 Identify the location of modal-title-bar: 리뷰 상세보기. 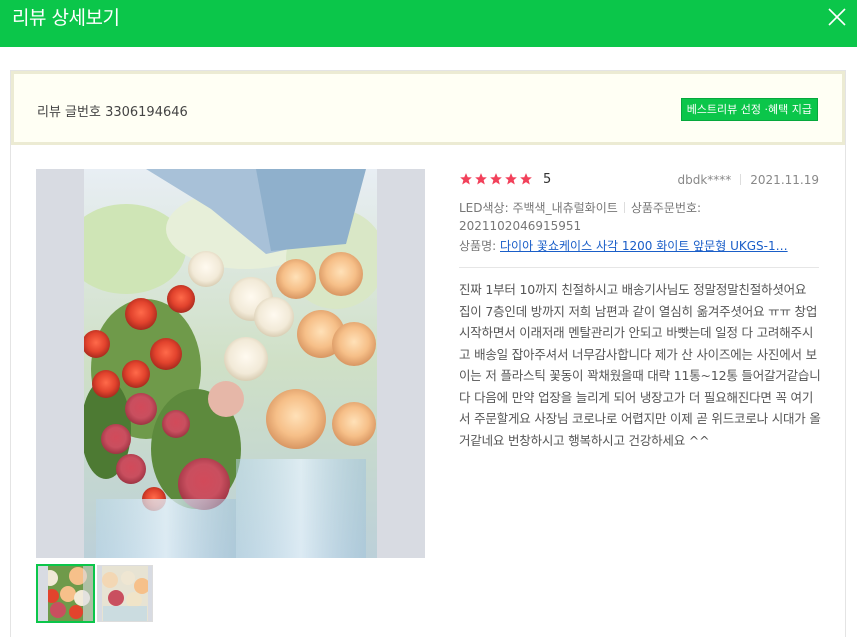
(428, 23).